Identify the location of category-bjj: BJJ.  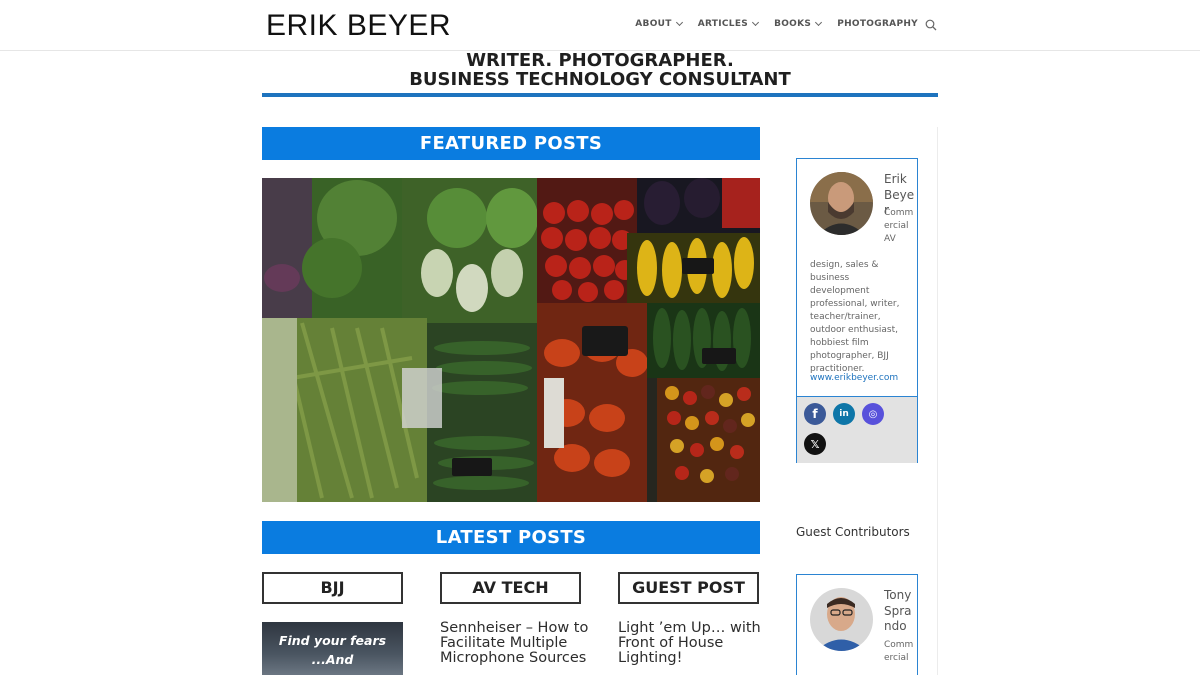
(332, 588).